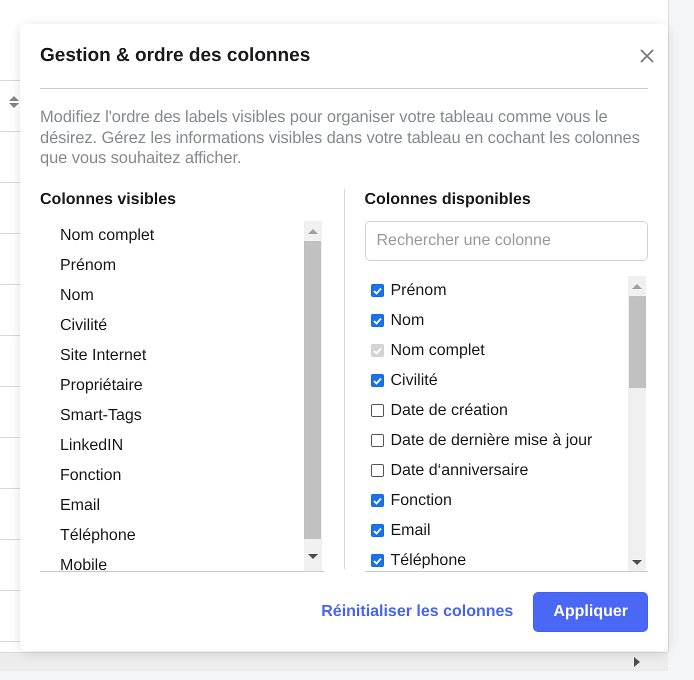 This screenshot has width=694, height=680. What do you see at coordinates (172, 325) in the screenshot?
I see `visible-column-item: Civilité` at bounding box center [172, 325].